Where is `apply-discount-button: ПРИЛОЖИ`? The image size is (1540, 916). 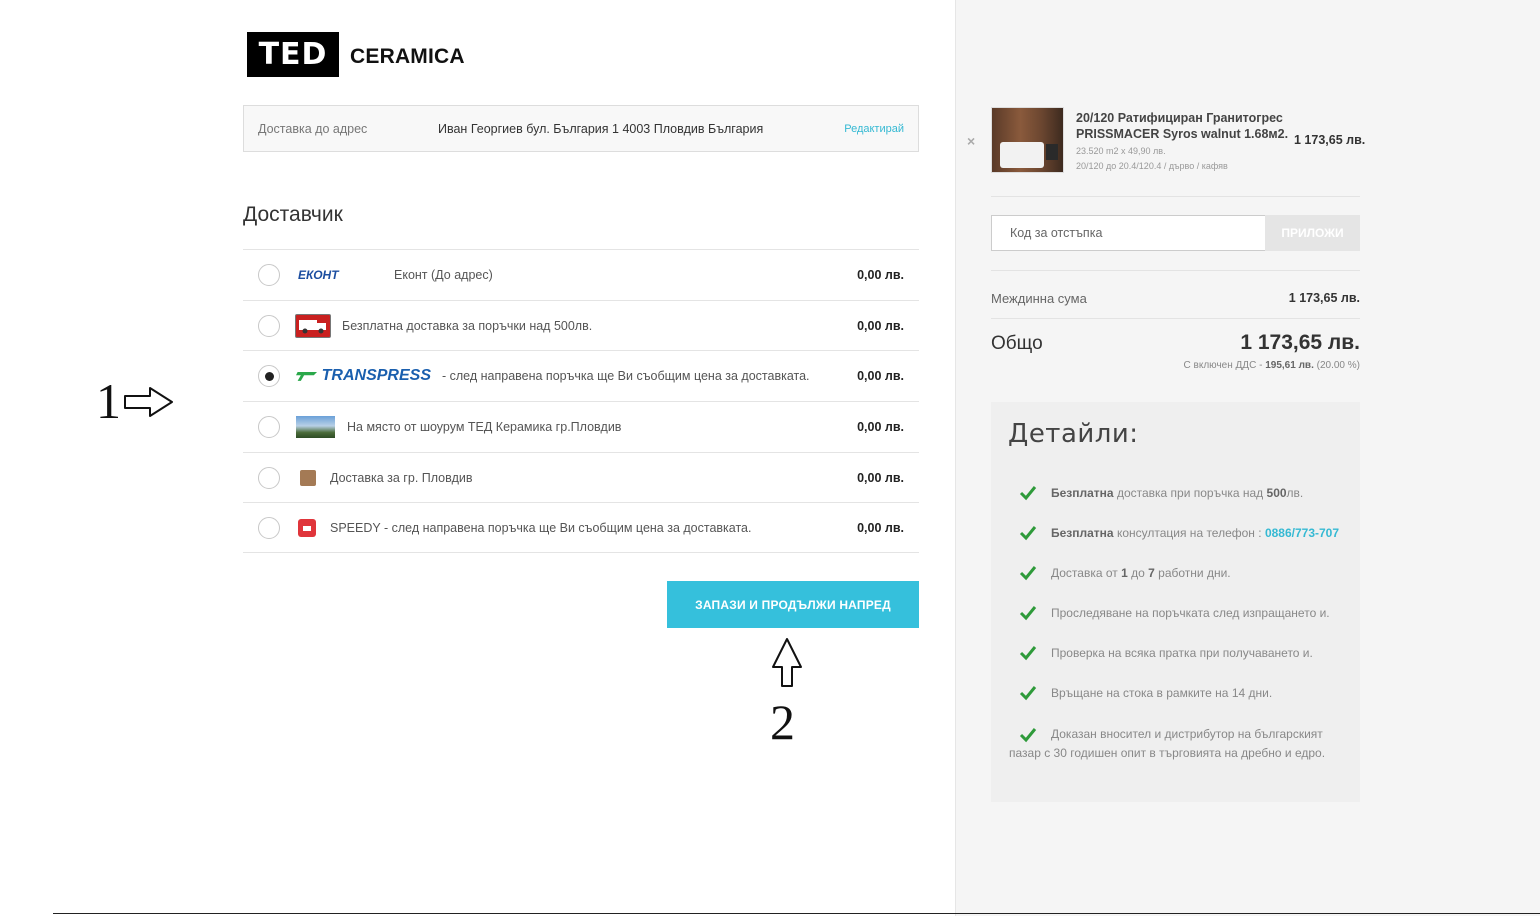 apply-discount-button: ПРИЛОЖИ is located at coordinates (1312, 233).